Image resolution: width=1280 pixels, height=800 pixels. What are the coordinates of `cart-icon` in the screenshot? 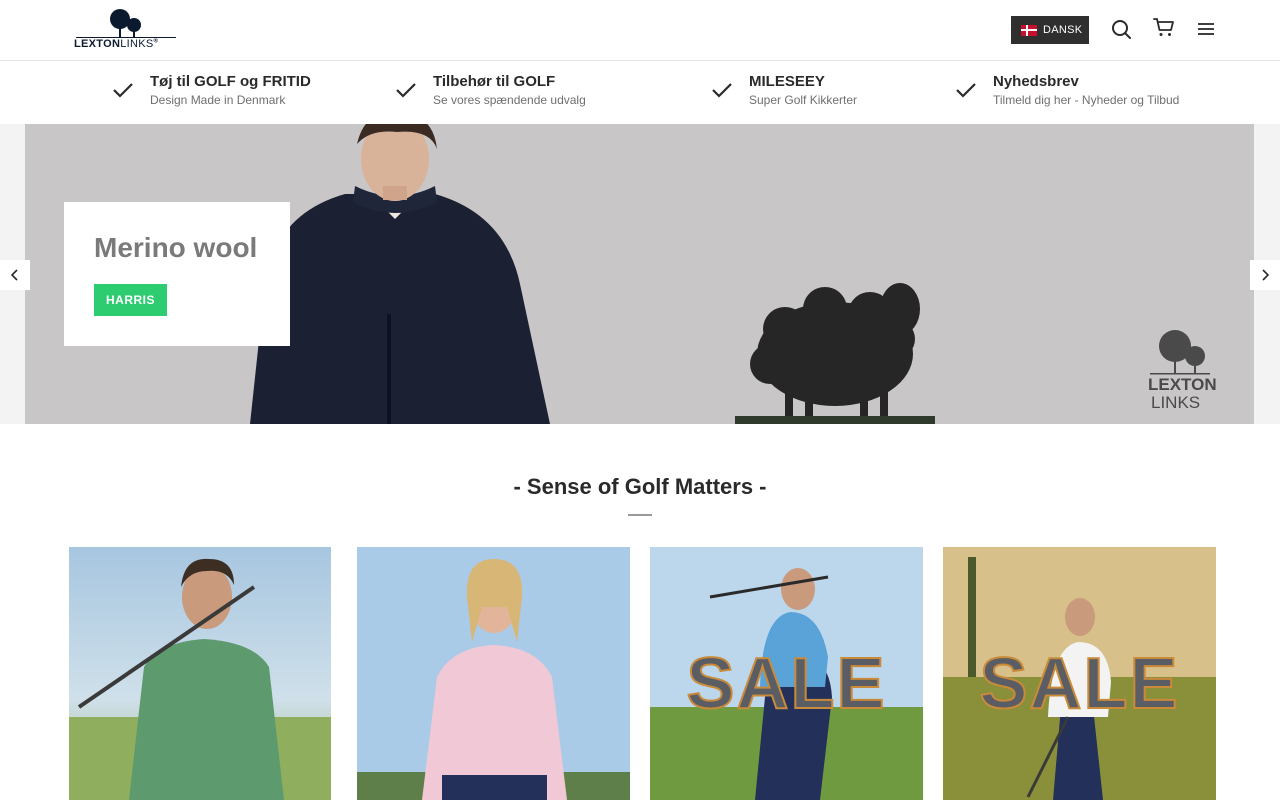 It's located at (1164, 27).